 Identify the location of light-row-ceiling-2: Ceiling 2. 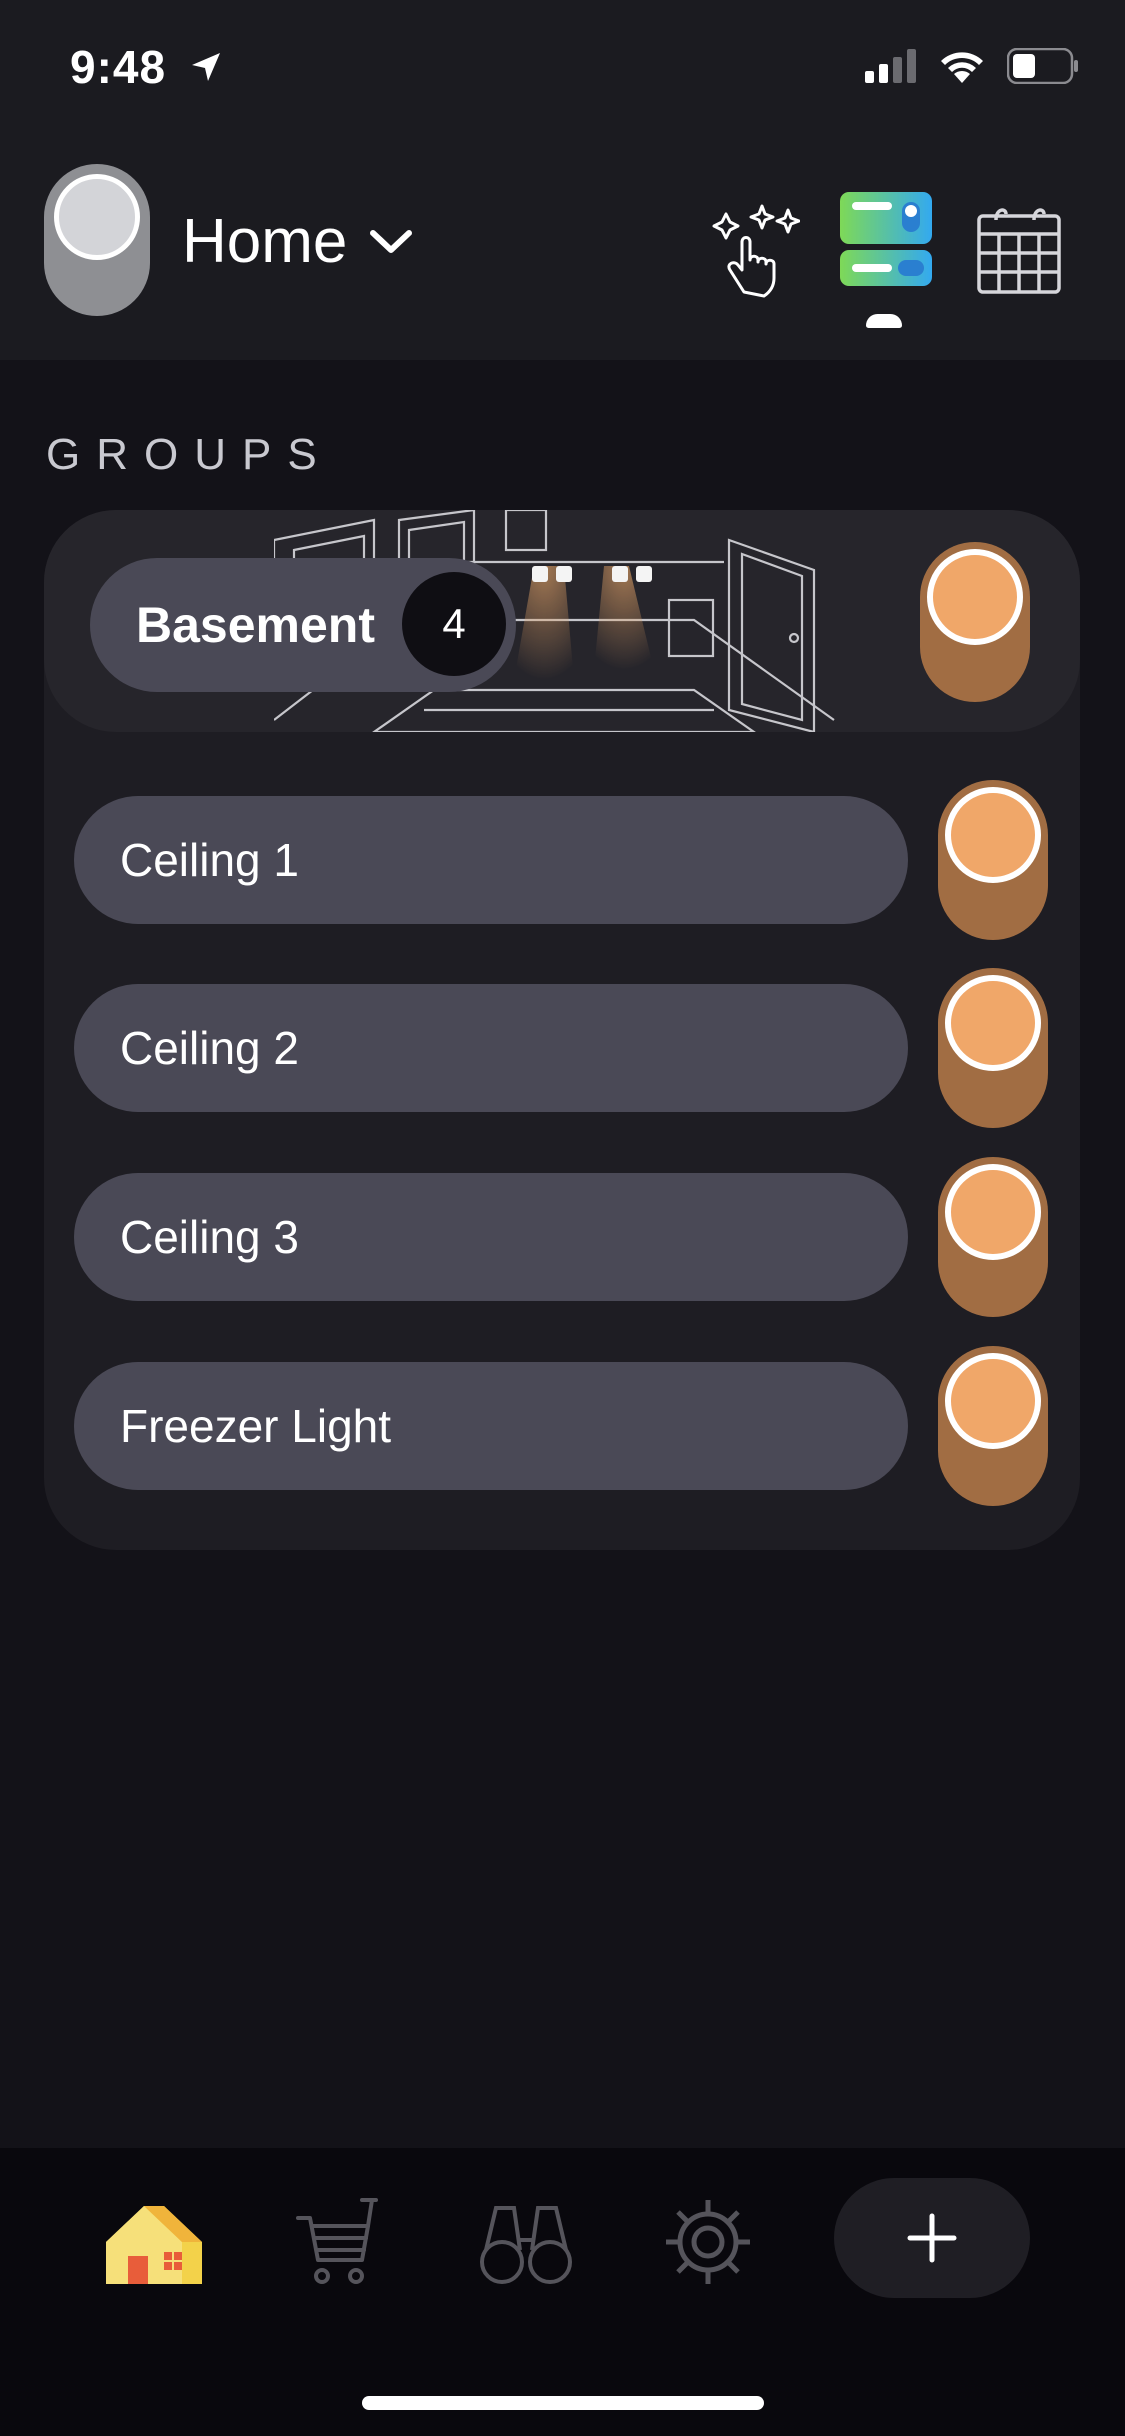
(491, 1048).